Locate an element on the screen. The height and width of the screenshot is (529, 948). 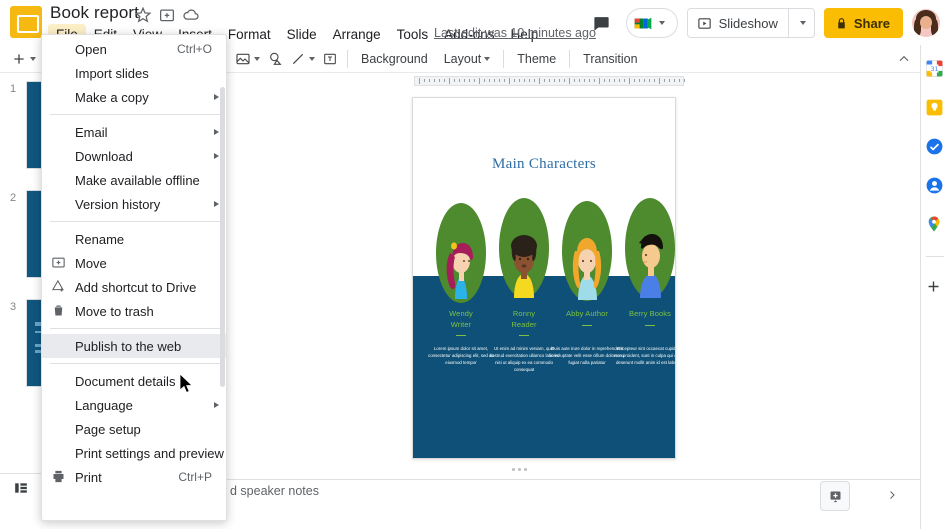
menu-item-print-settings-and-preview: Print settings and preview is located at coordinates (134, 453).